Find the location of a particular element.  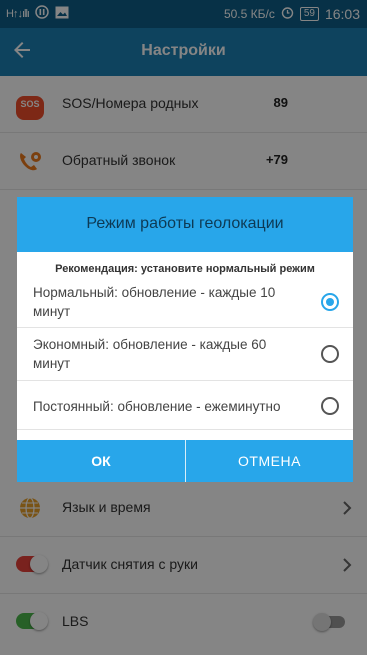

cancel-button: ОТМЕНА is located at coordinates (269, 461).